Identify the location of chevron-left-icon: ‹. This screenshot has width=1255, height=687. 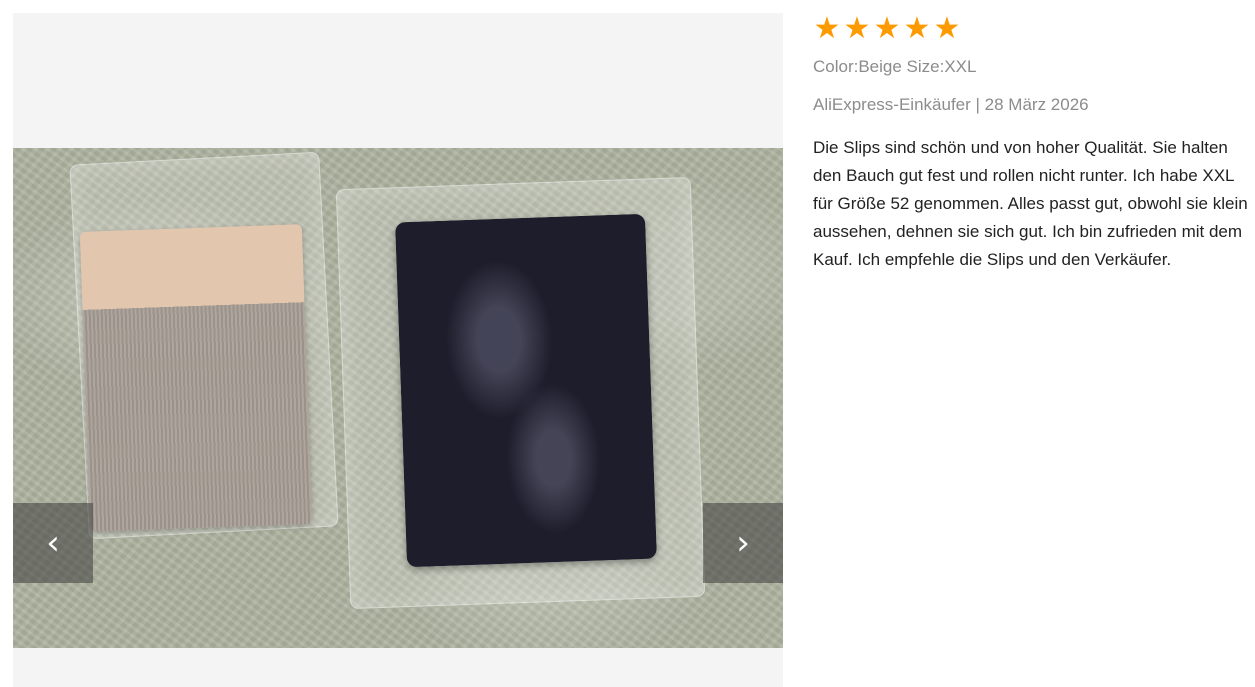
(53, 543).